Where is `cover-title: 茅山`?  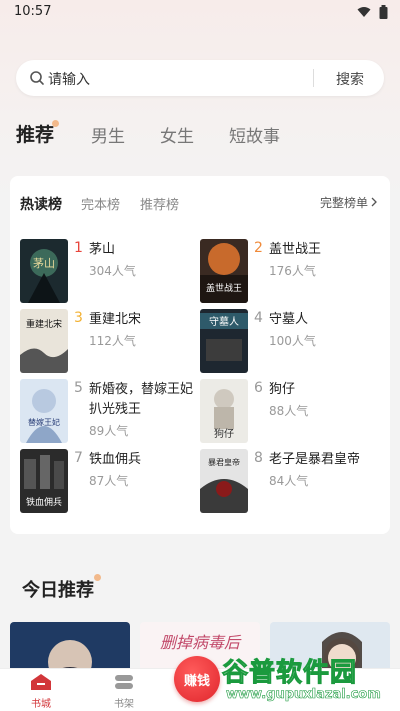 cover-title: 茅山 is located at coordinates (44, 263).